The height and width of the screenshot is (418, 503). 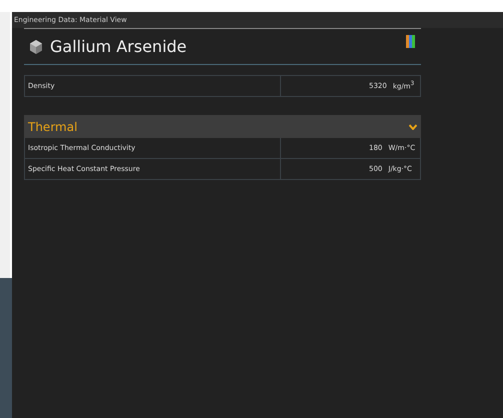 I want to click on section-header: Thermal, so click(x=222, y=126).